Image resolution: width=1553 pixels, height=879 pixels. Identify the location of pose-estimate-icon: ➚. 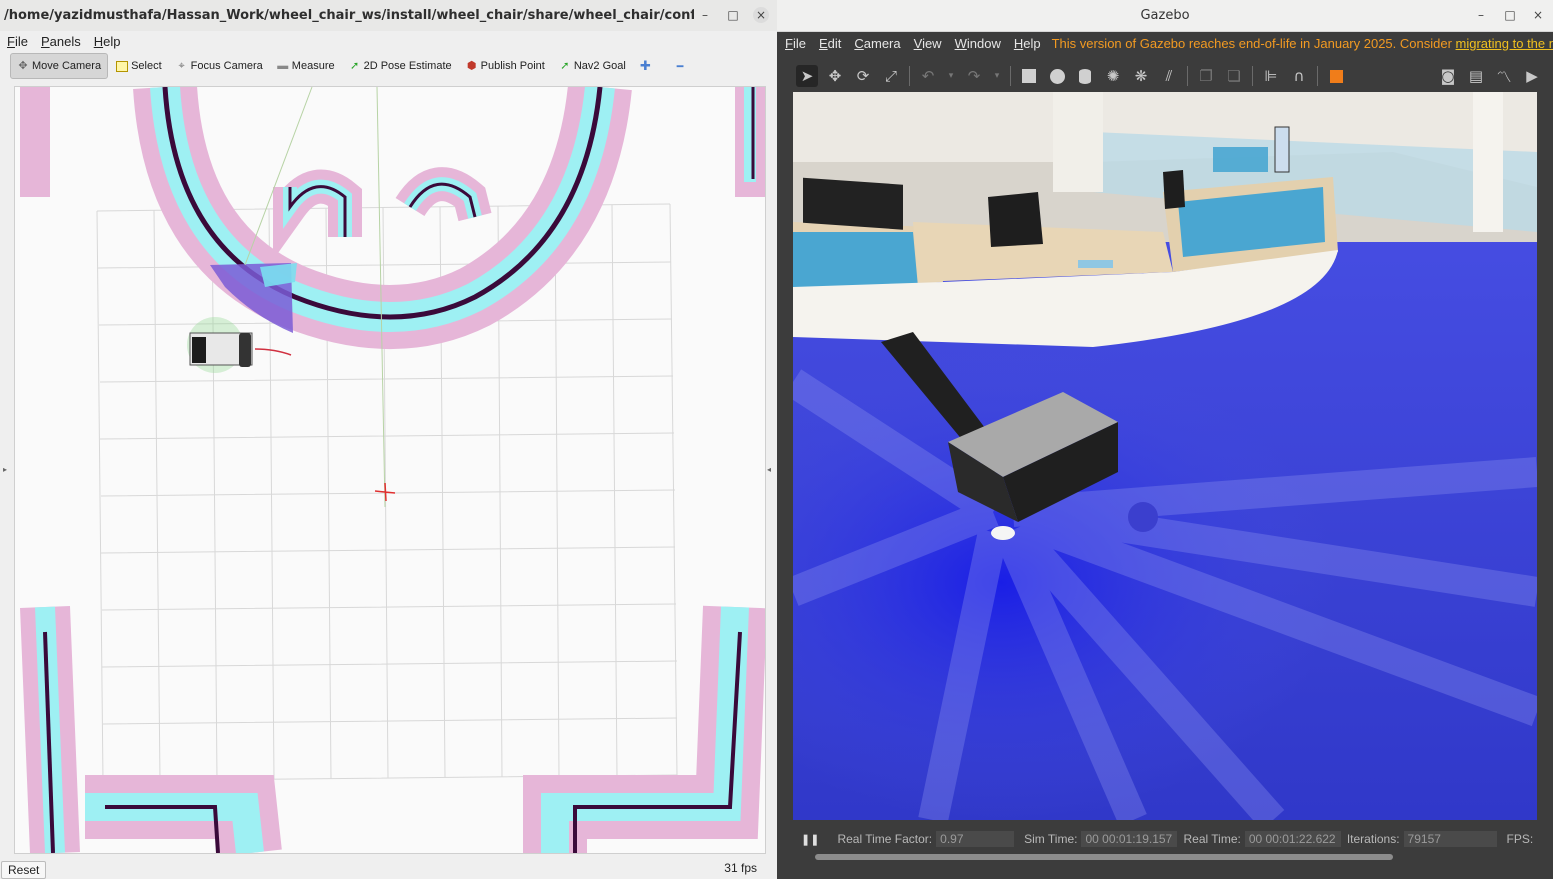
(354, 66).